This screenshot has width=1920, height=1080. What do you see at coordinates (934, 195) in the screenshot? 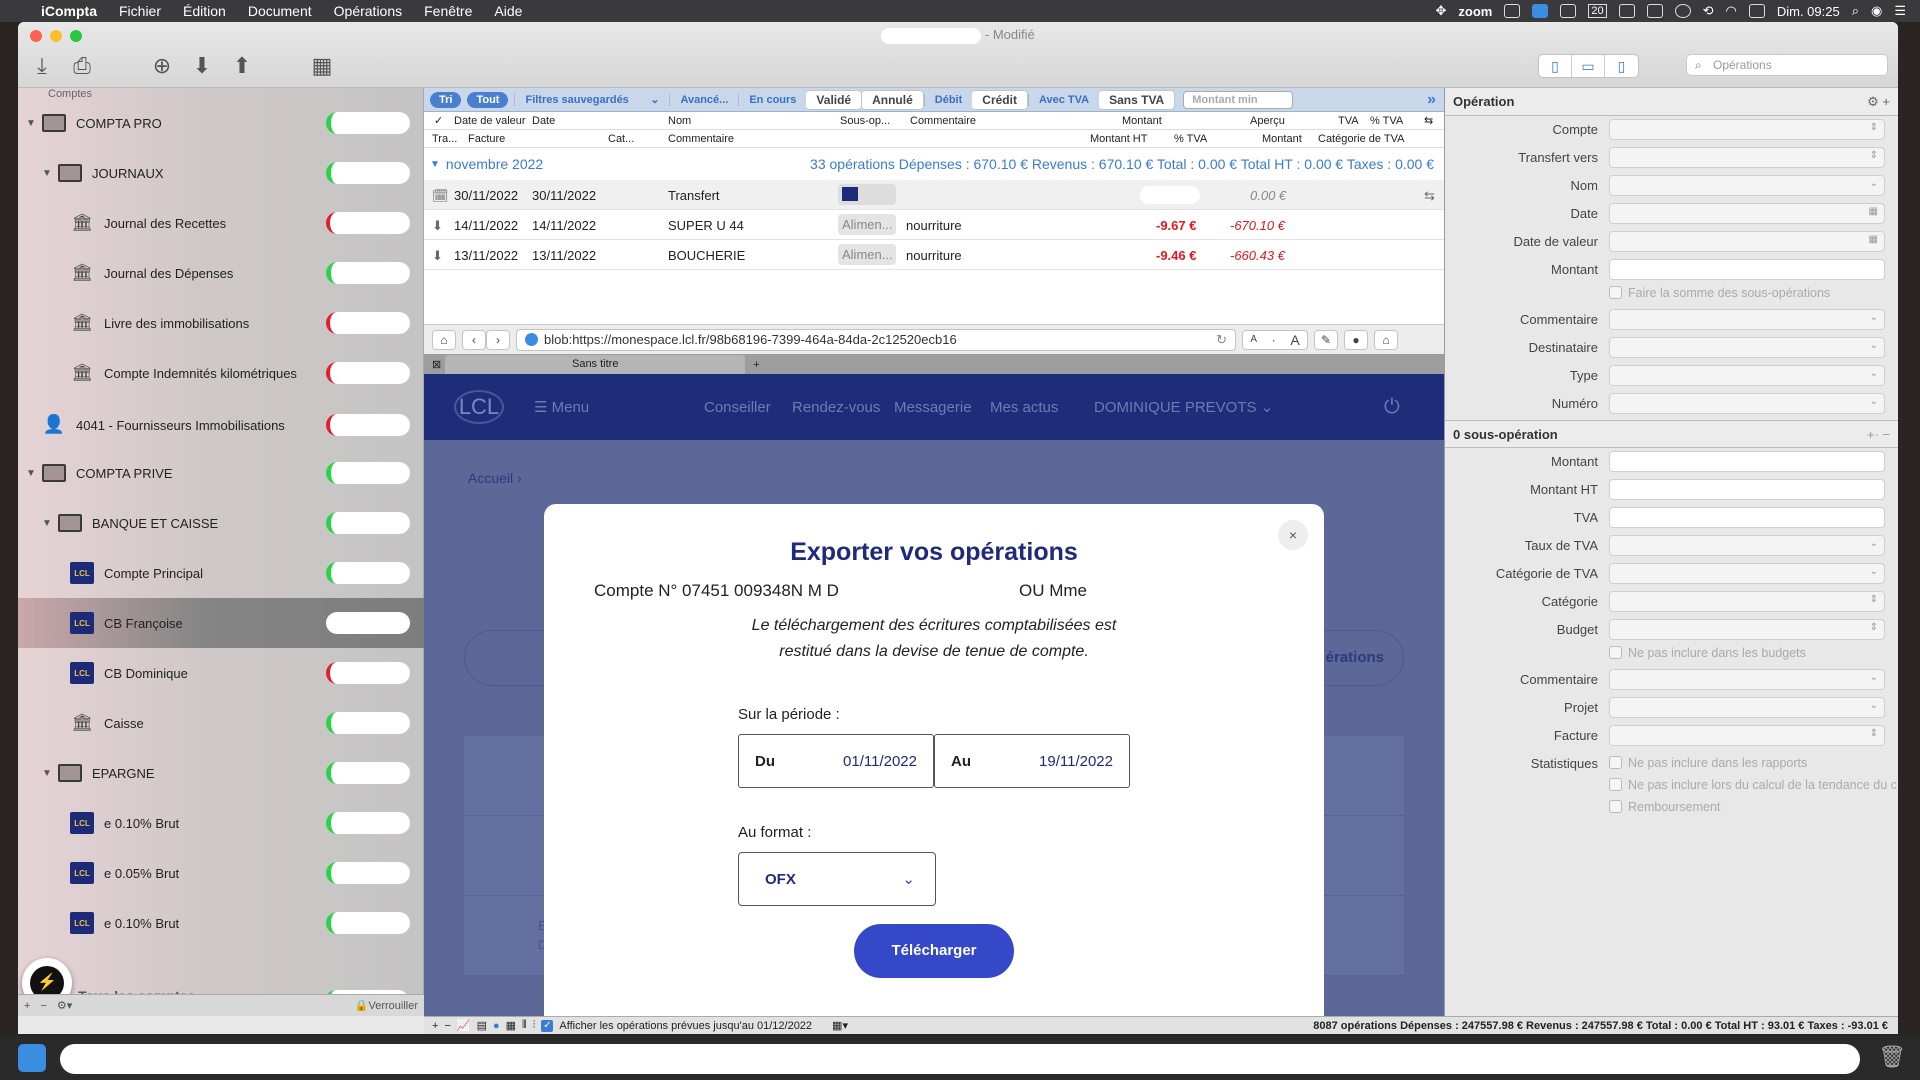
I see `operation-row: 🗓 30/11/2022 30/11/2022 Transfert 0.00 € ⇆` at bounding box center [934, 195].